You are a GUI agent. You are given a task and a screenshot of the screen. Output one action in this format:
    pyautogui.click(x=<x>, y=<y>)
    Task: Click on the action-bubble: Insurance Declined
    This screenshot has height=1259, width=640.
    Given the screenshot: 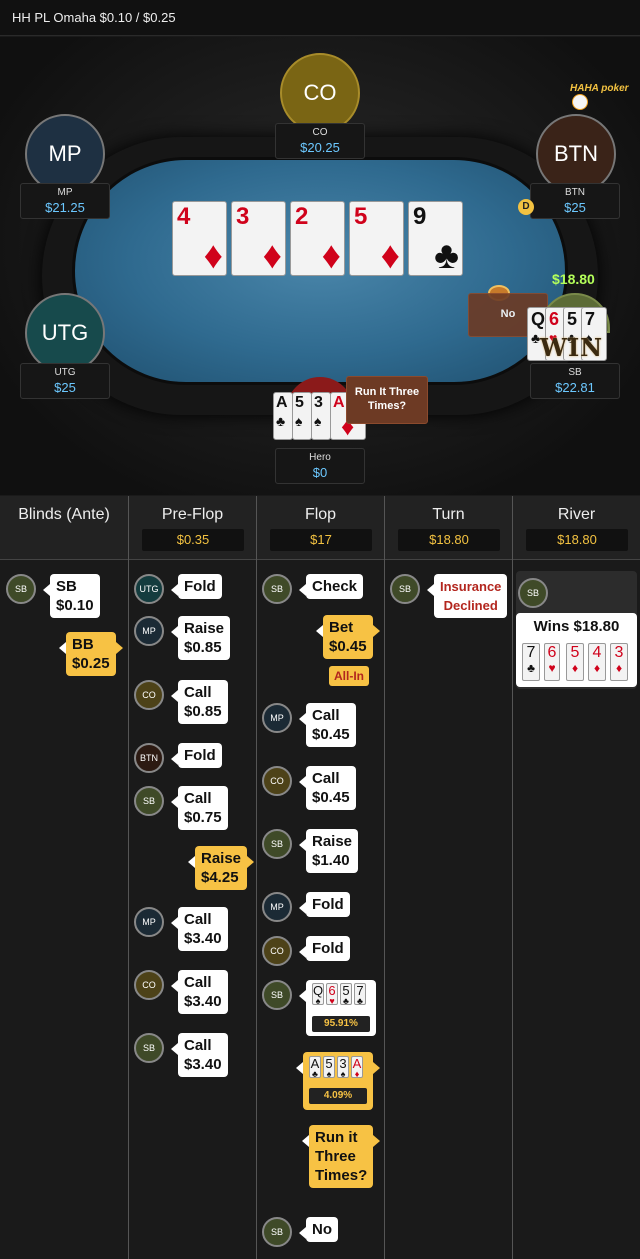 What is the action you would take?
    pyautogui.click(x=467, y=596)
    